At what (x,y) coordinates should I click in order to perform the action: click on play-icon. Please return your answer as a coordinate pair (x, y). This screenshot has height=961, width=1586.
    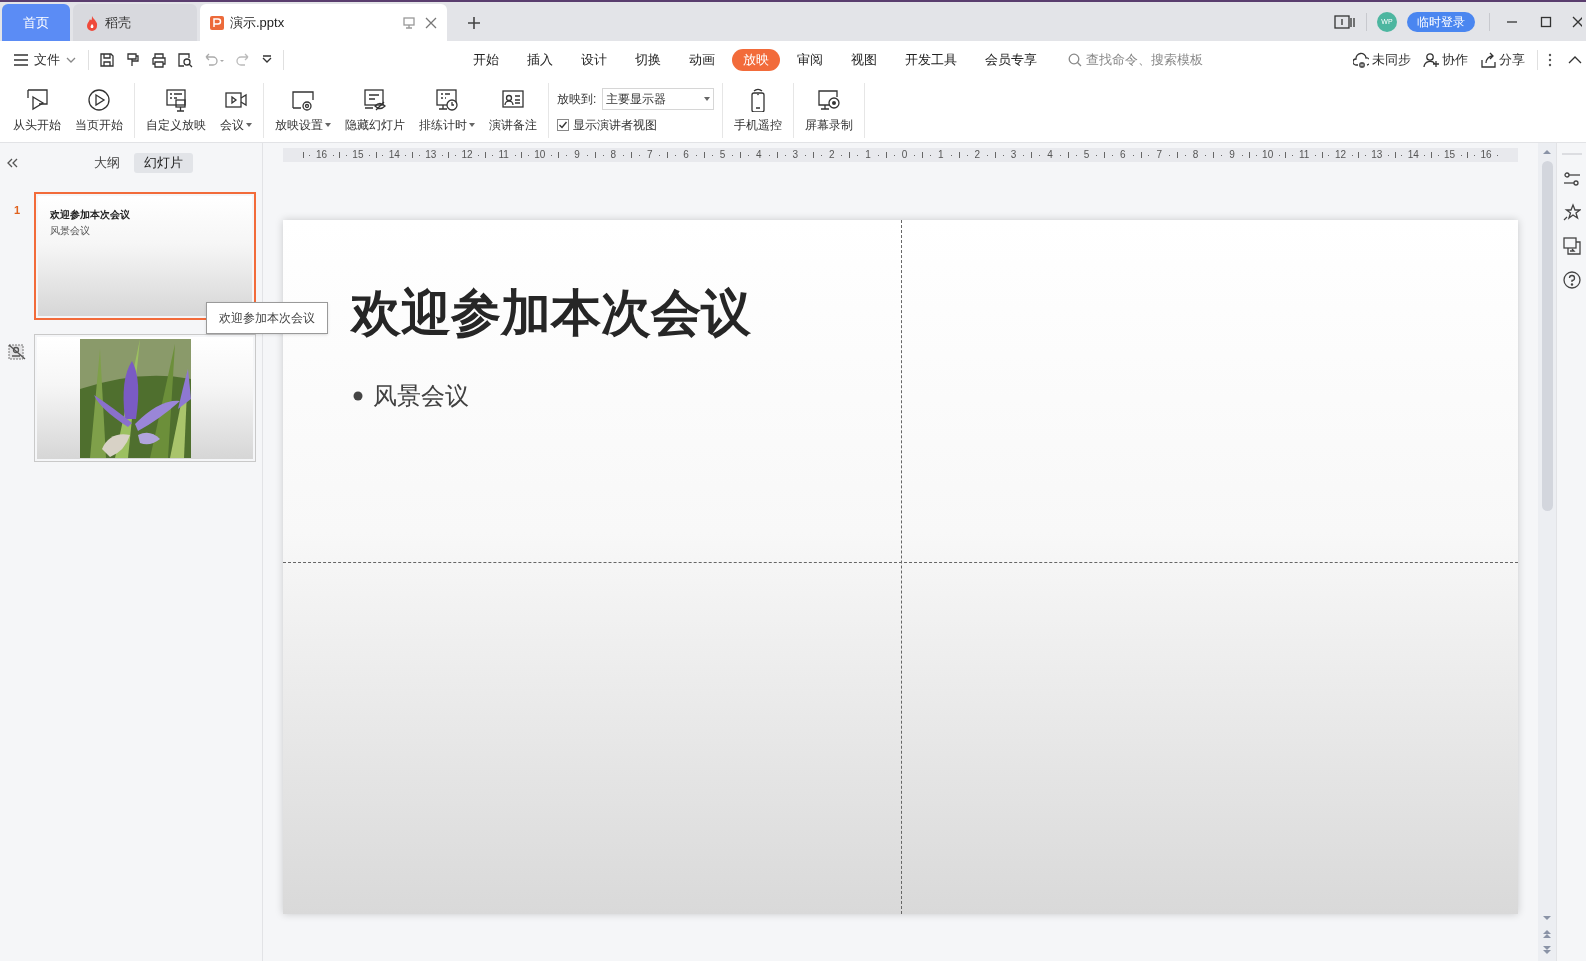
    Looking at the image, I should click on (99, 99).